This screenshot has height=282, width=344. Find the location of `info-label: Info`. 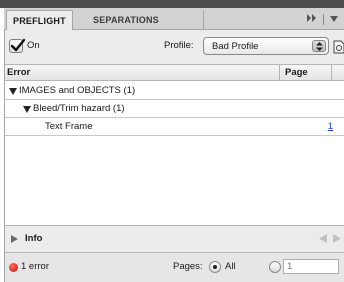

info-label: Info is located at coordinates (33, 238).